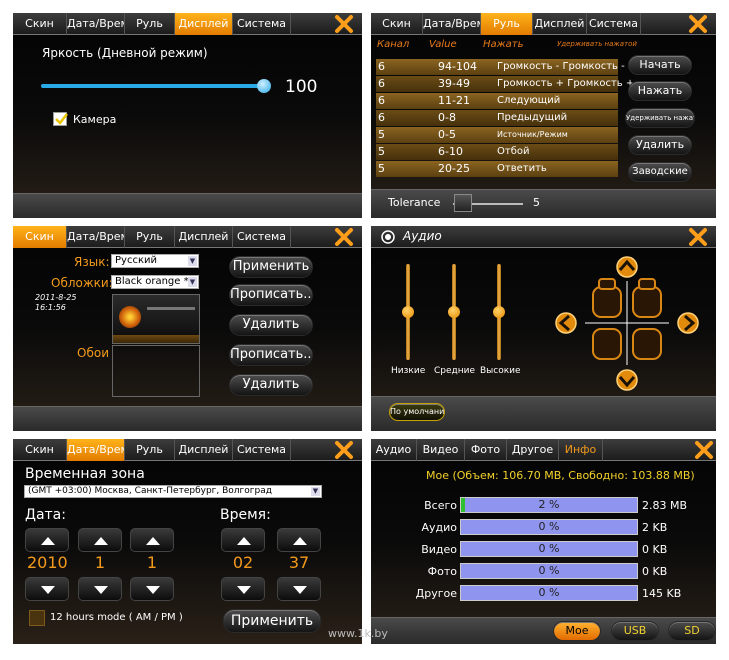  I want to click on table-row: 6 11-21 Следующий, so click(497, 101).